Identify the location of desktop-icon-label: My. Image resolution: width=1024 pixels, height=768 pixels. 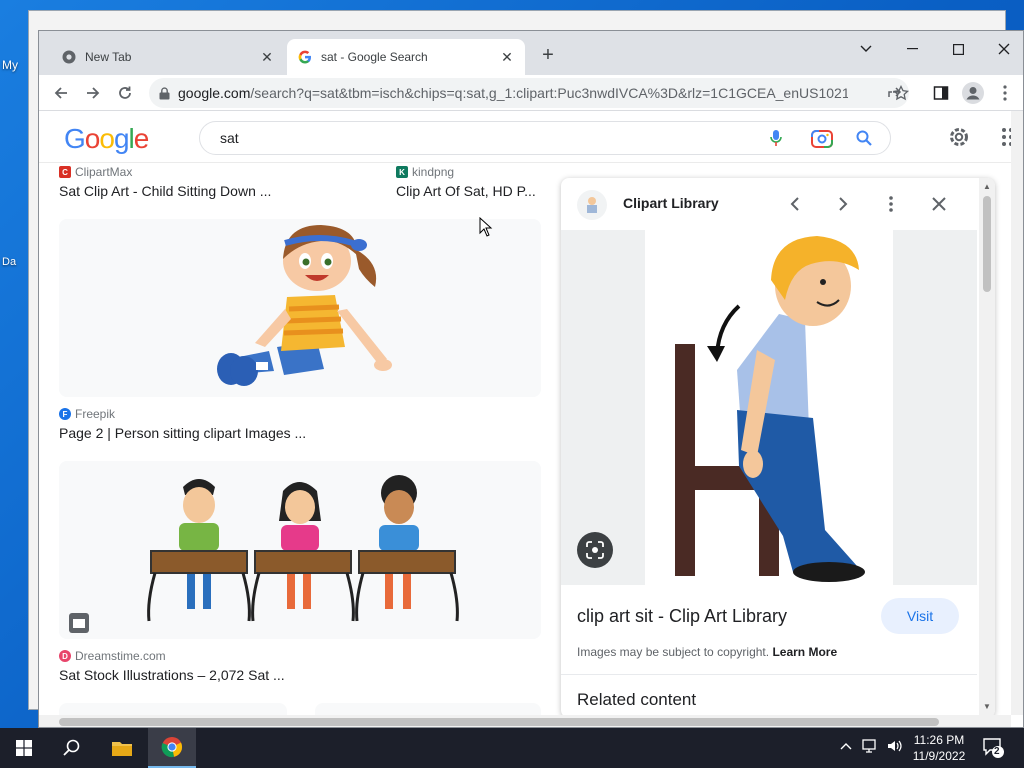
(10, 65).